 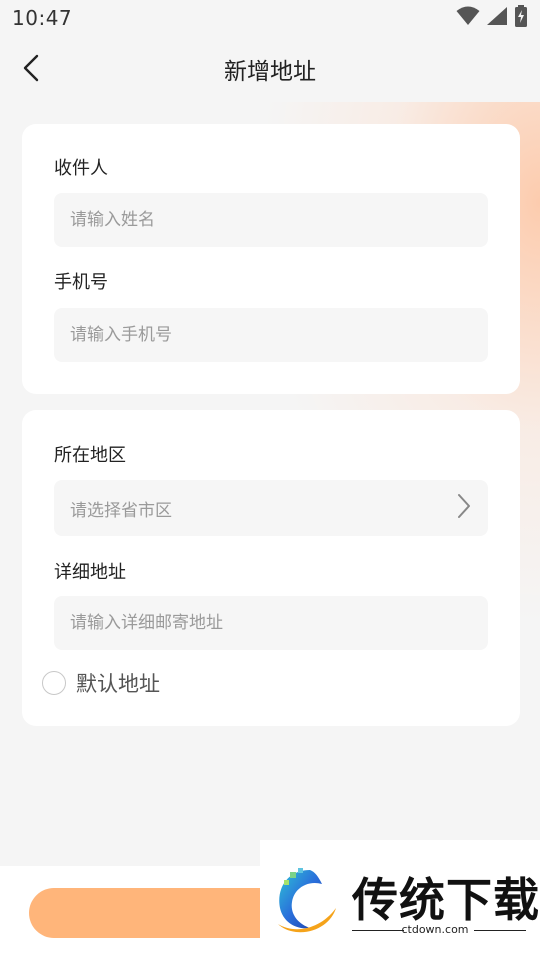 What do you see at coordinates (118, 684) in the screenshot?
I see `default-address-label: 默认地址` at bounding box center [118, 684].